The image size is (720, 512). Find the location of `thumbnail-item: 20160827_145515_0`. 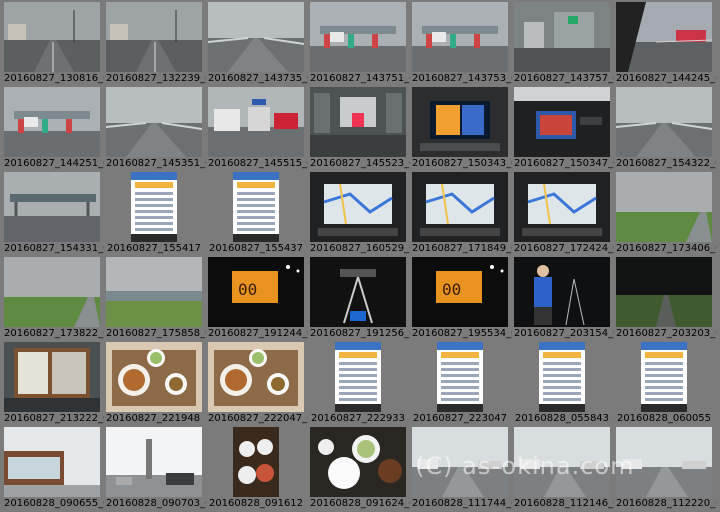

thumbnail-item: 20160827_145515_0 is located at coordinates (256, 127).